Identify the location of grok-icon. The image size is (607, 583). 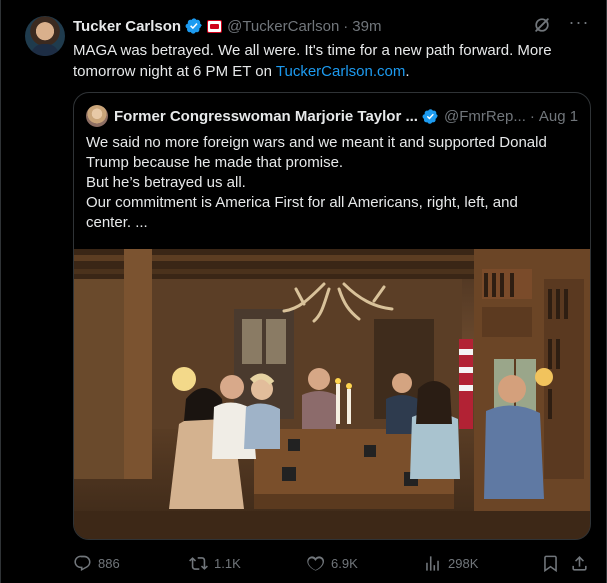
(542, 25).